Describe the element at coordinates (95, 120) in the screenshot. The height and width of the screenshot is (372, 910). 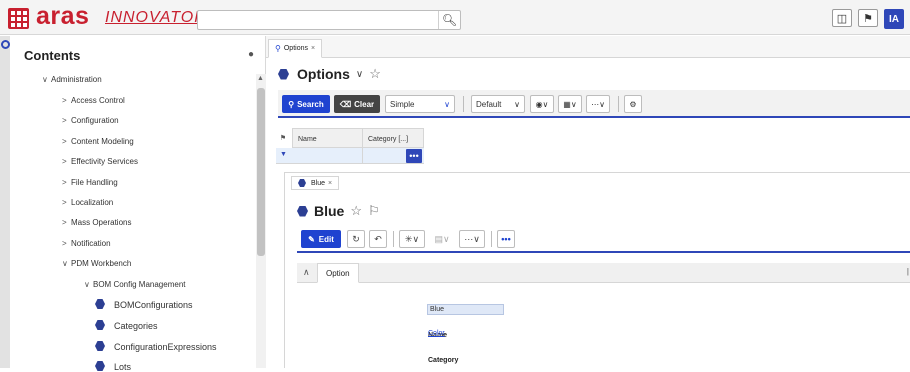
I see `sidebar-item-label: Configuration` at that location.